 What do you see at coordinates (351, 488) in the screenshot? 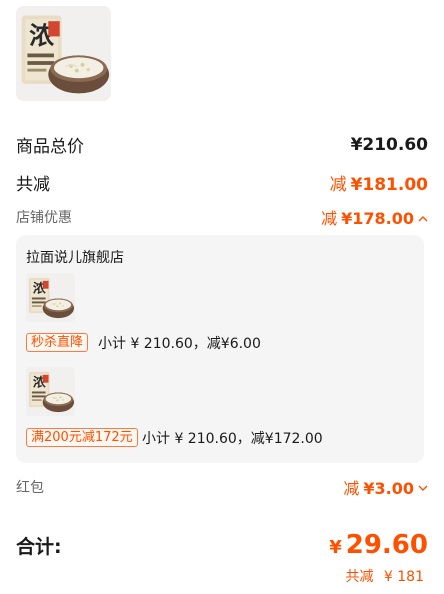
I see `red-packet-prefix: 减` at bounding box center [351, 488].